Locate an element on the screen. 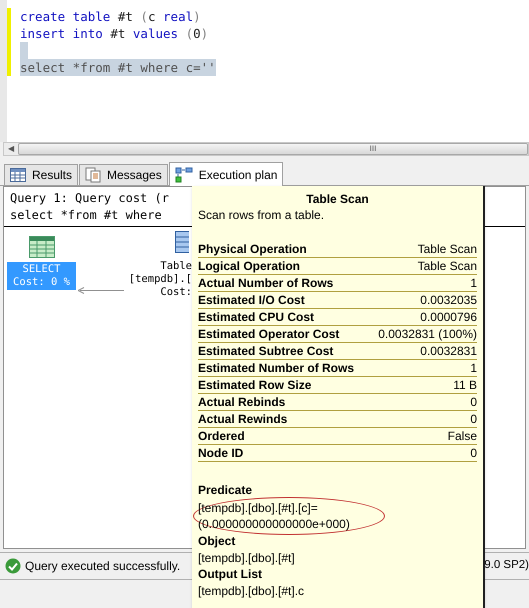  success-check-icon is located at coordinates (13, 566).